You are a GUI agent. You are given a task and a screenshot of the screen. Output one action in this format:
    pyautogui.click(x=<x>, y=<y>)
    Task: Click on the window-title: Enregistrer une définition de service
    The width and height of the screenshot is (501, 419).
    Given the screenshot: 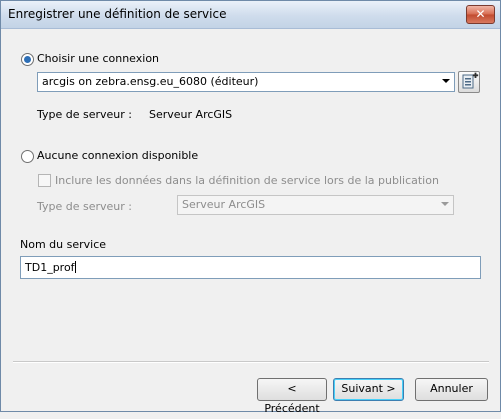 What is the action you would take?
    pyautogui.click(x=117, y=14)
    